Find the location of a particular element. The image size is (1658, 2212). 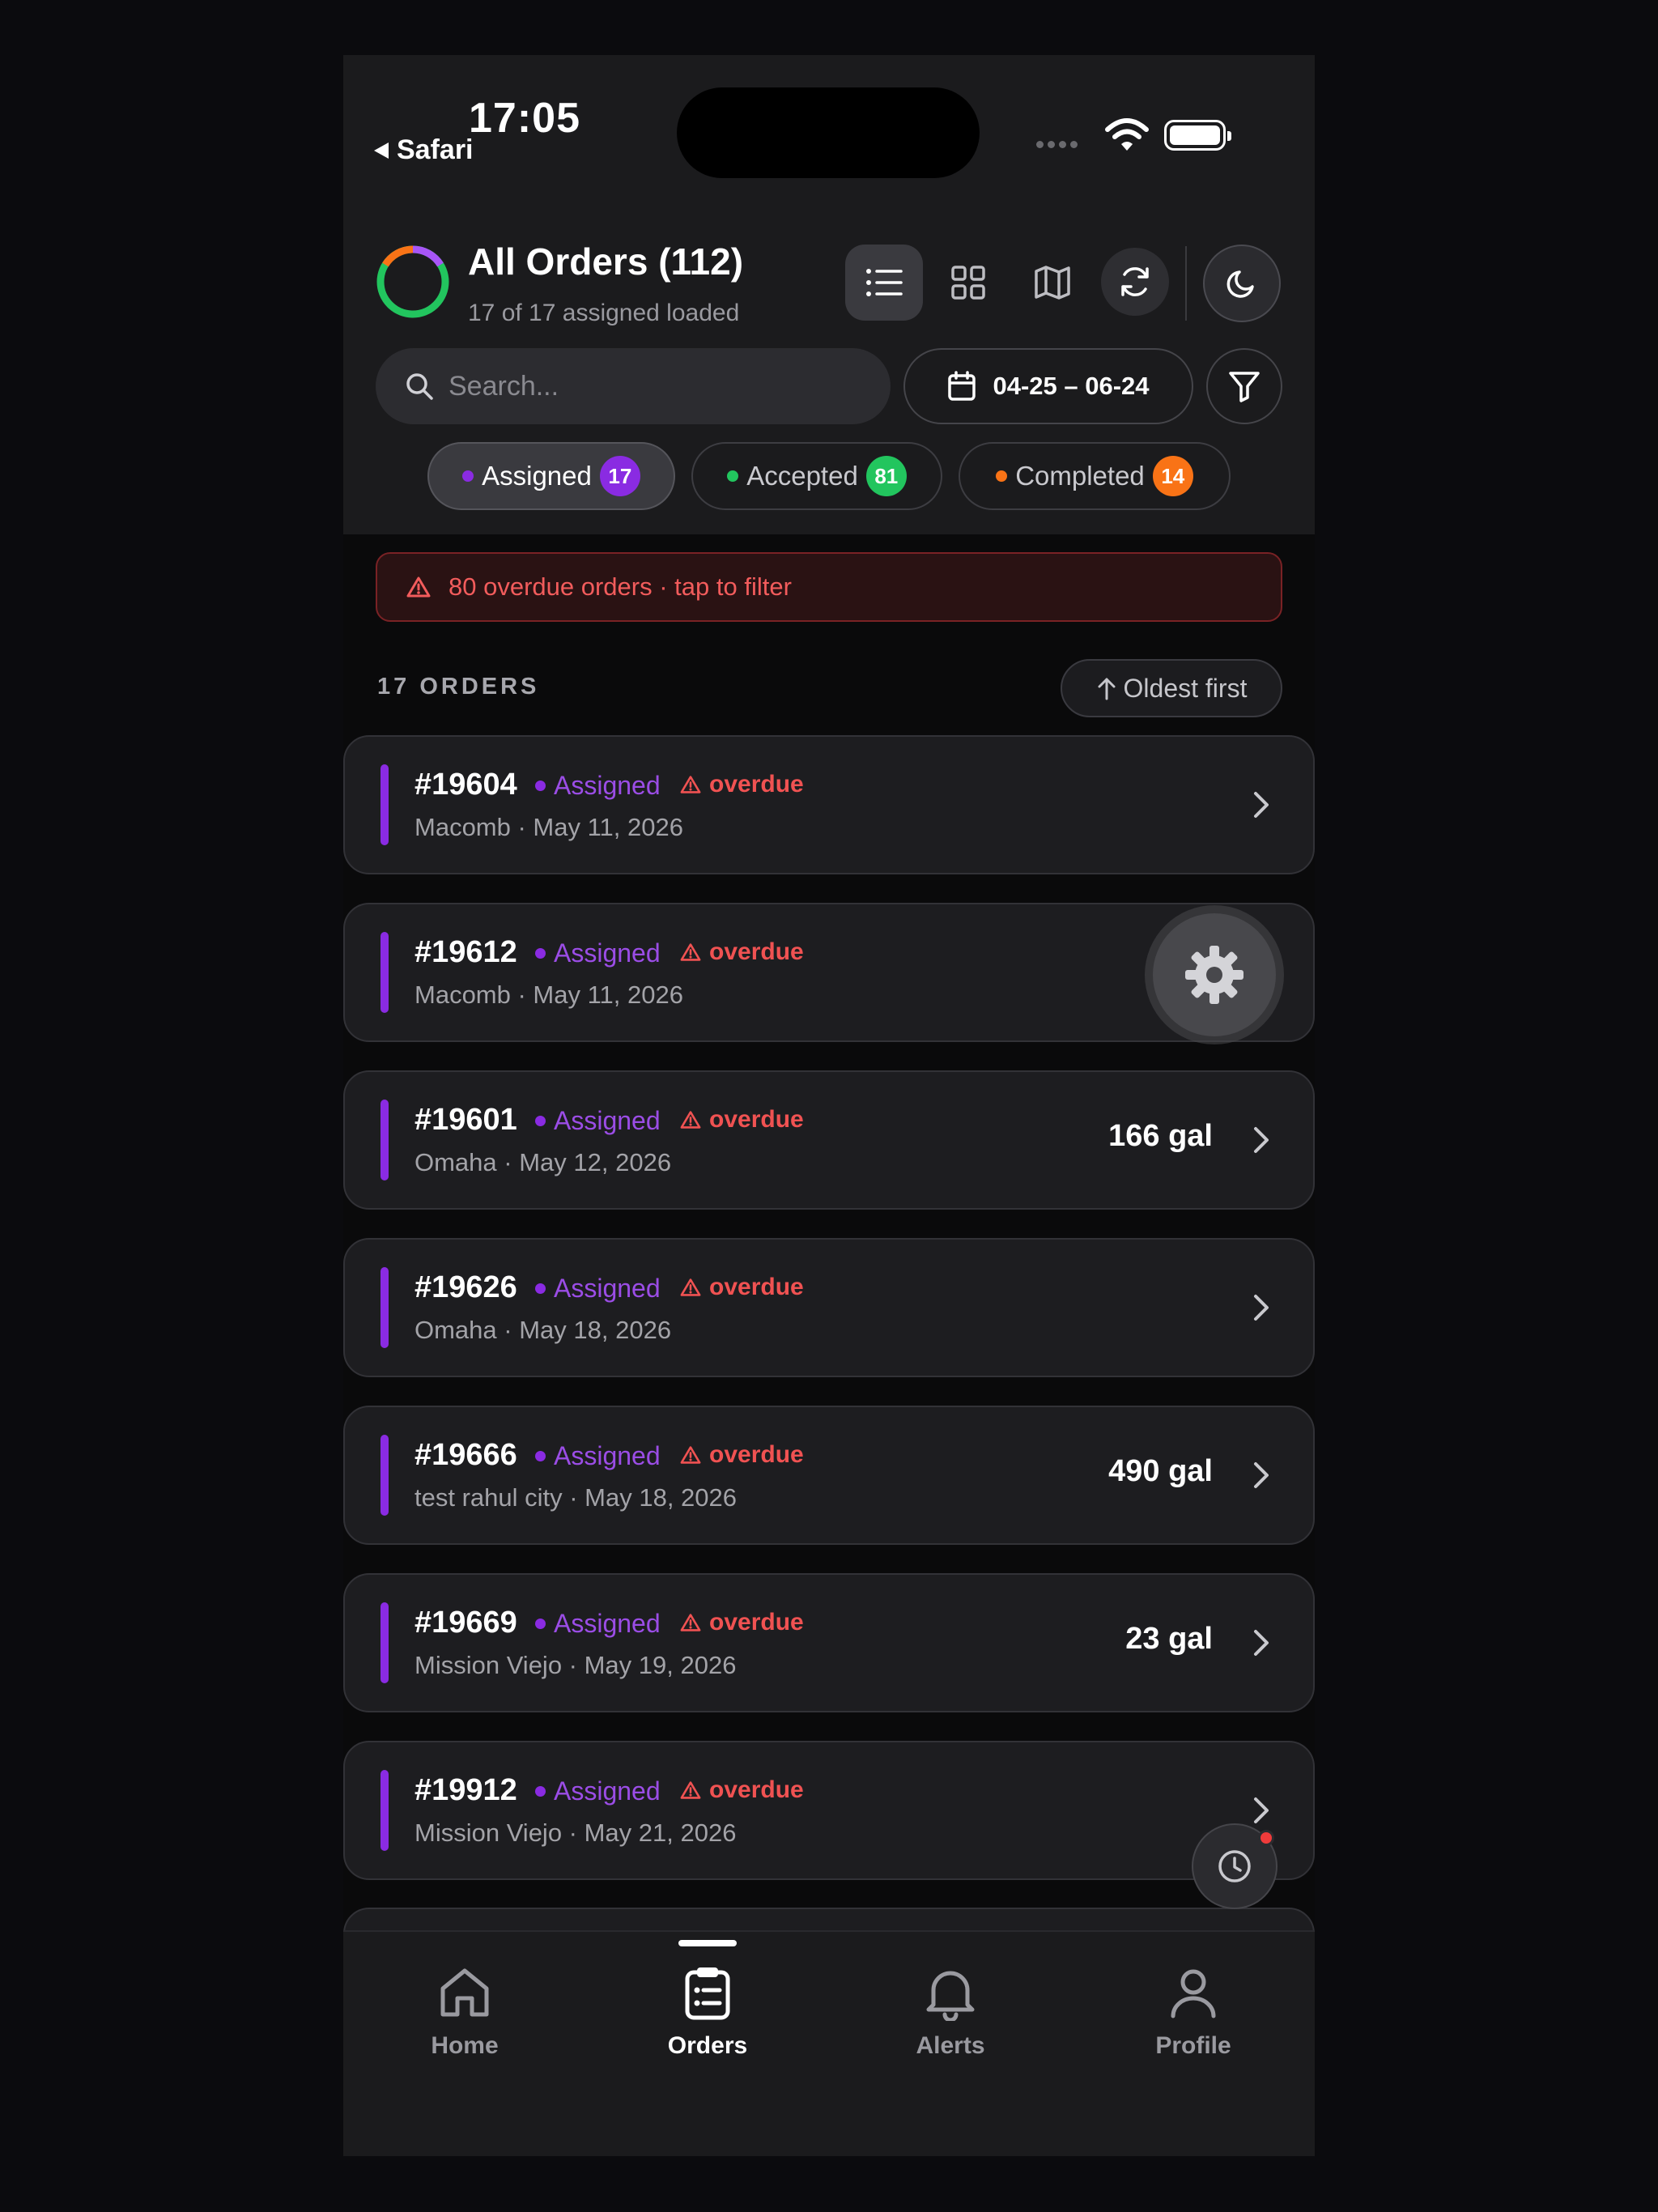

refresh-button is located at coordinates (1135, 282).